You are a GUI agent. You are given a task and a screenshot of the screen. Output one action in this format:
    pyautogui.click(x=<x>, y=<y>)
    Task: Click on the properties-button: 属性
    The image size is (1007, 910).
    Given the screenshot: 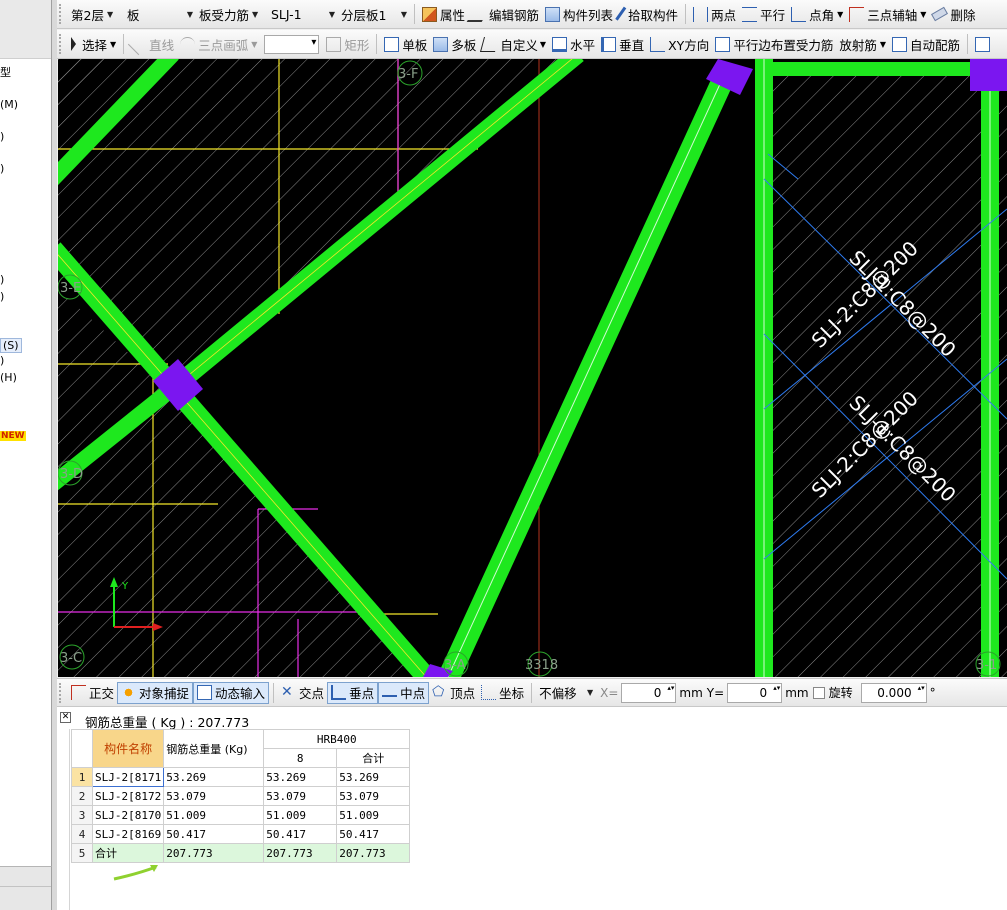 What is the action you would take?
    pyautogui.click(x=443, y=14)
    